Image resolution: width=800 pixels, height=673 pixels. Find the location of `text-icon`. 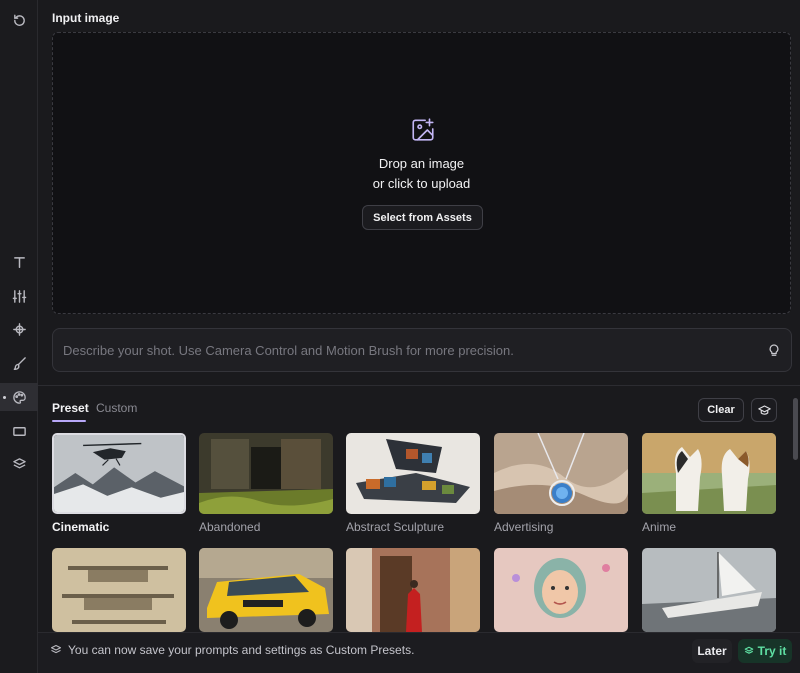

text-icon is located at coordinates (19, 262).